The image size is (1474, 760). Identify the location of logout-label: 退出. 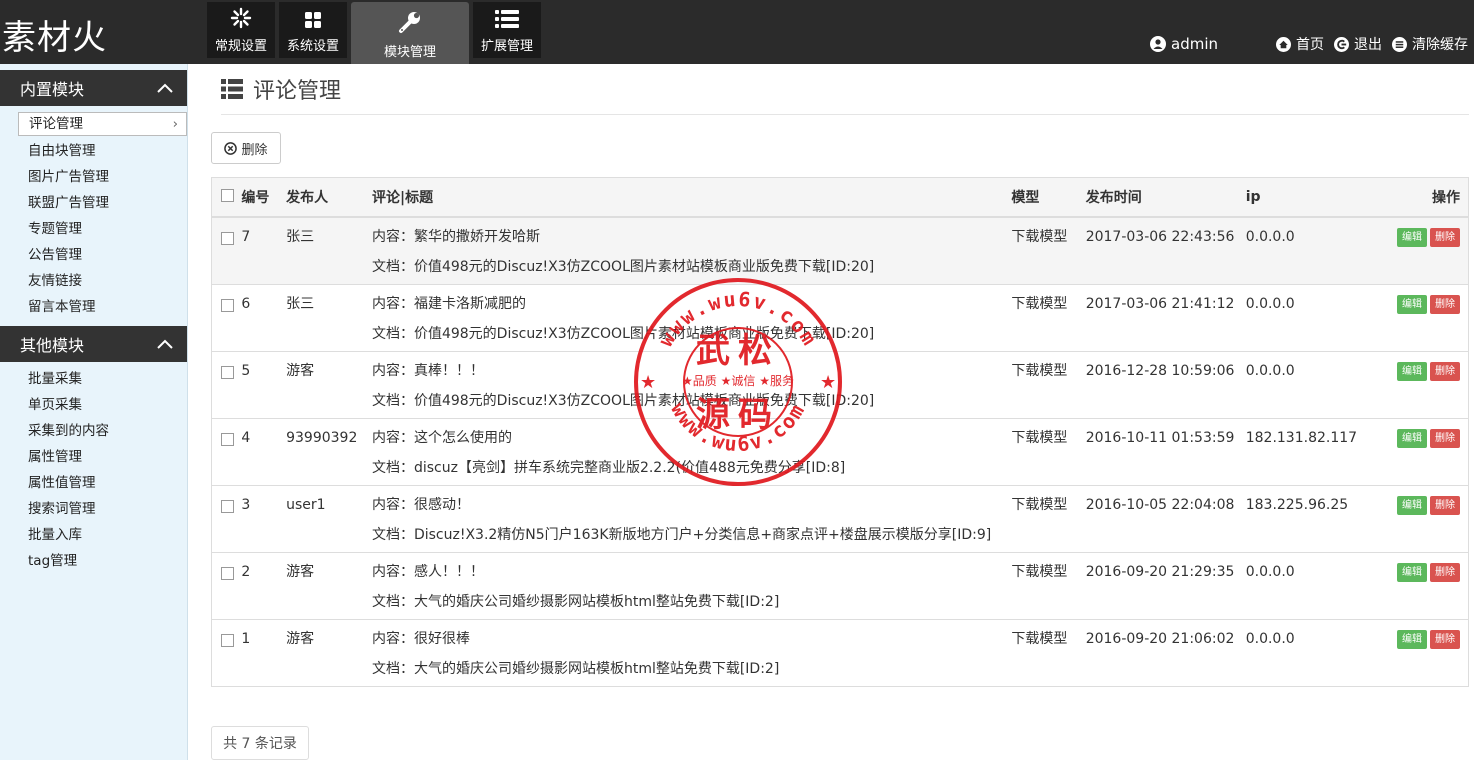
(1368, 45).